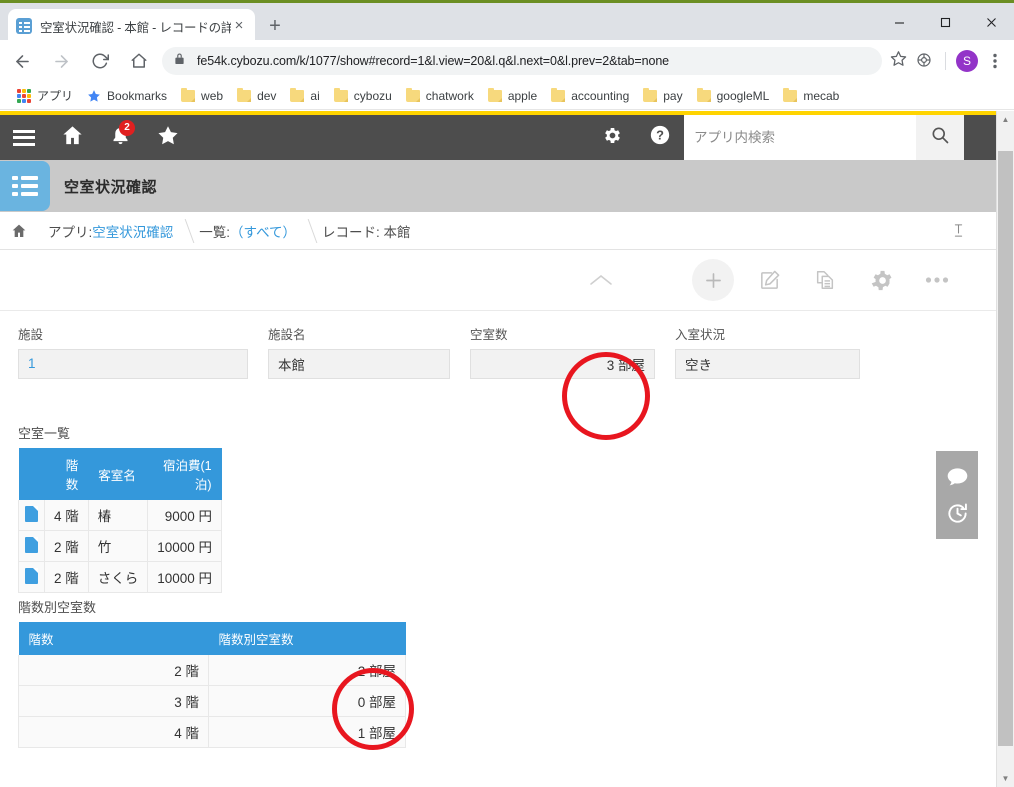 Image resolution: width=1014 pixels, height=787 pixels. I want to click on history-icon, so click(957, 513).